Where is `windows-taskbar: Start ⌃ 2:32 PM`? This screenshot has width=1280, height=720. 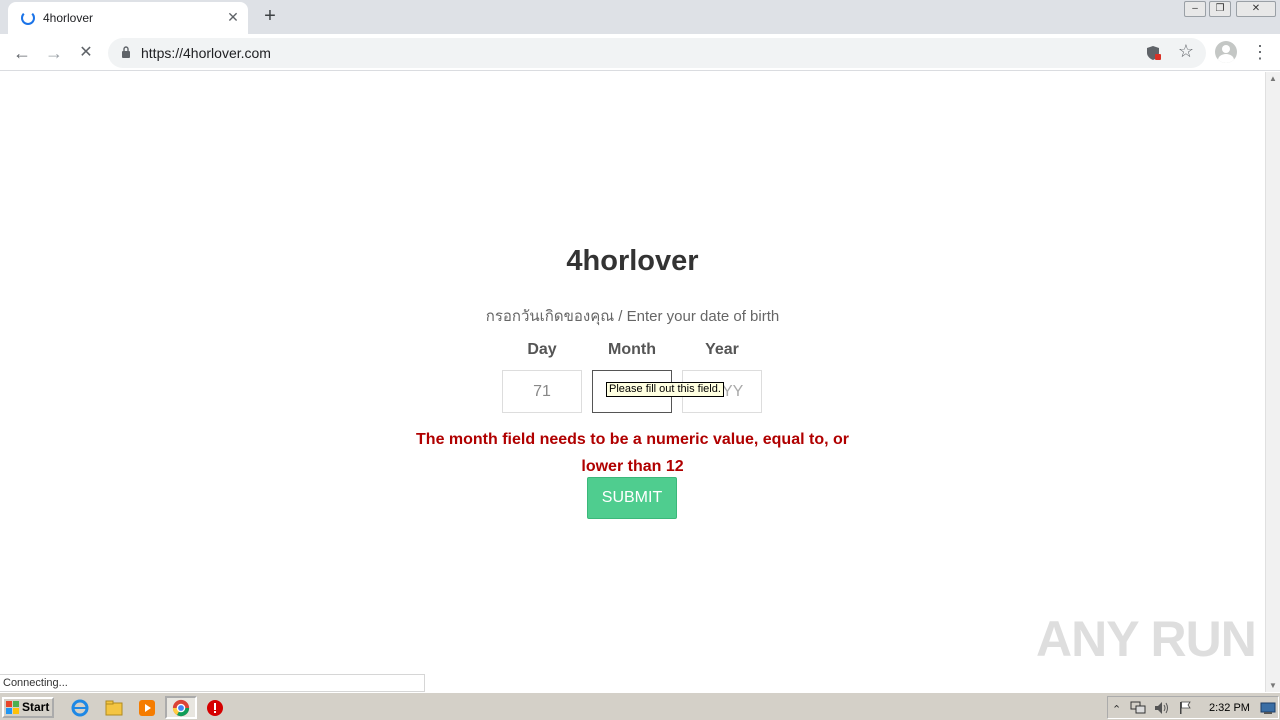 windows-taskbar: Start ⌃ 2:32 PM is located at coordinates (640, 706).